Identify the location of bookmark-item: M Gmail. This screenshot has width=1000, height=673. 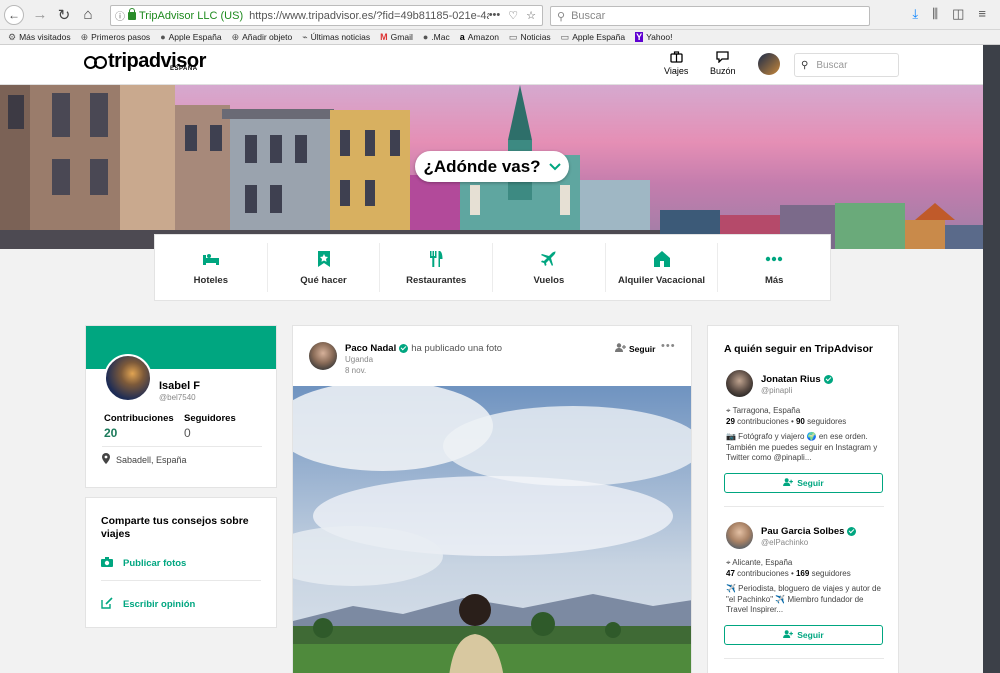
(396, 37).